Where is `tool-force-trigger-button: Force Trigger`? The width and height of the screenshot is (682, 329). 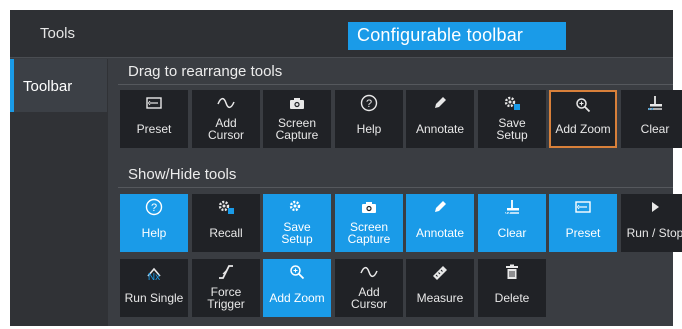
tool-force-trigger-button: Force Trigger is located at coordinates (226, 288).